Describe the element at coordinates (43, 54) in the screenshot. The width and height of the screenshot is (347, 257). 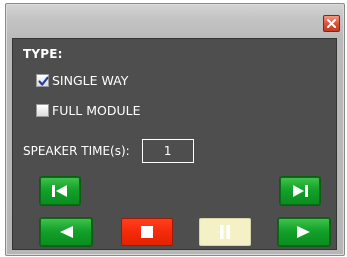
I see `type-heading: TYPE:` at that location.